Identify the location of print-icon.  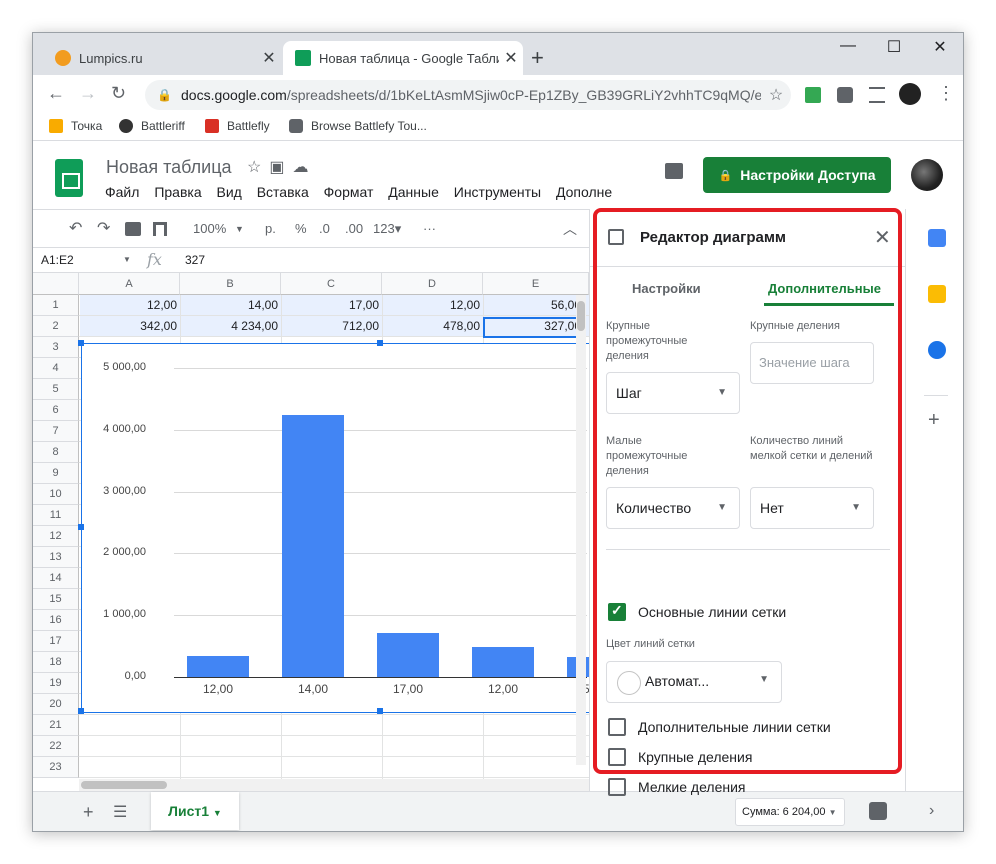
(133, 229).